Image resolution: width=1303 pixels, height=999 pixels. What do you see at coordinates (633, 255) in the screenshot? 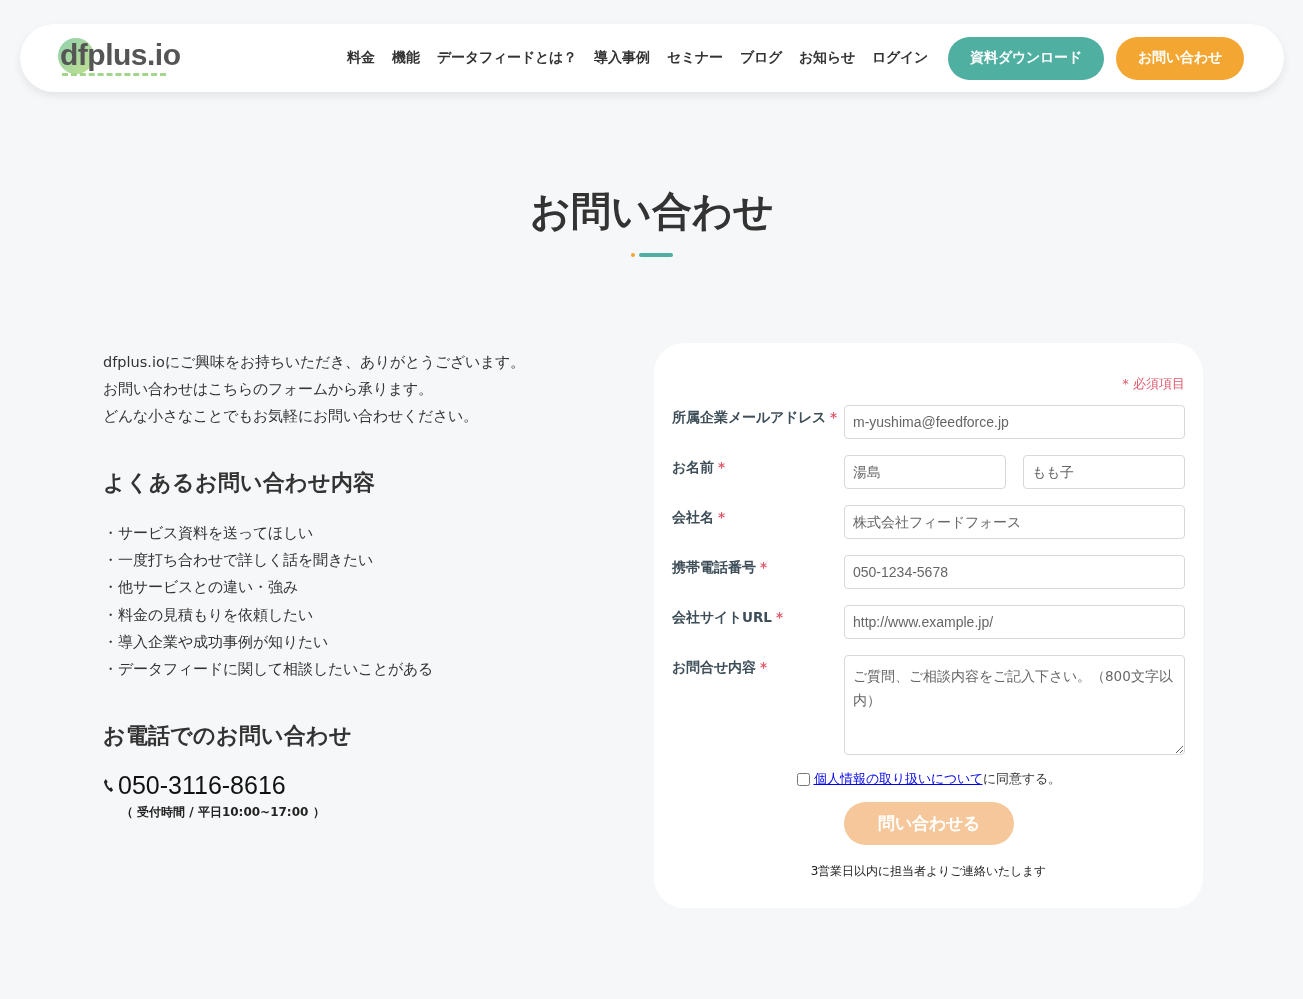
I see `accent-dot` at bounding box center [633, 255].